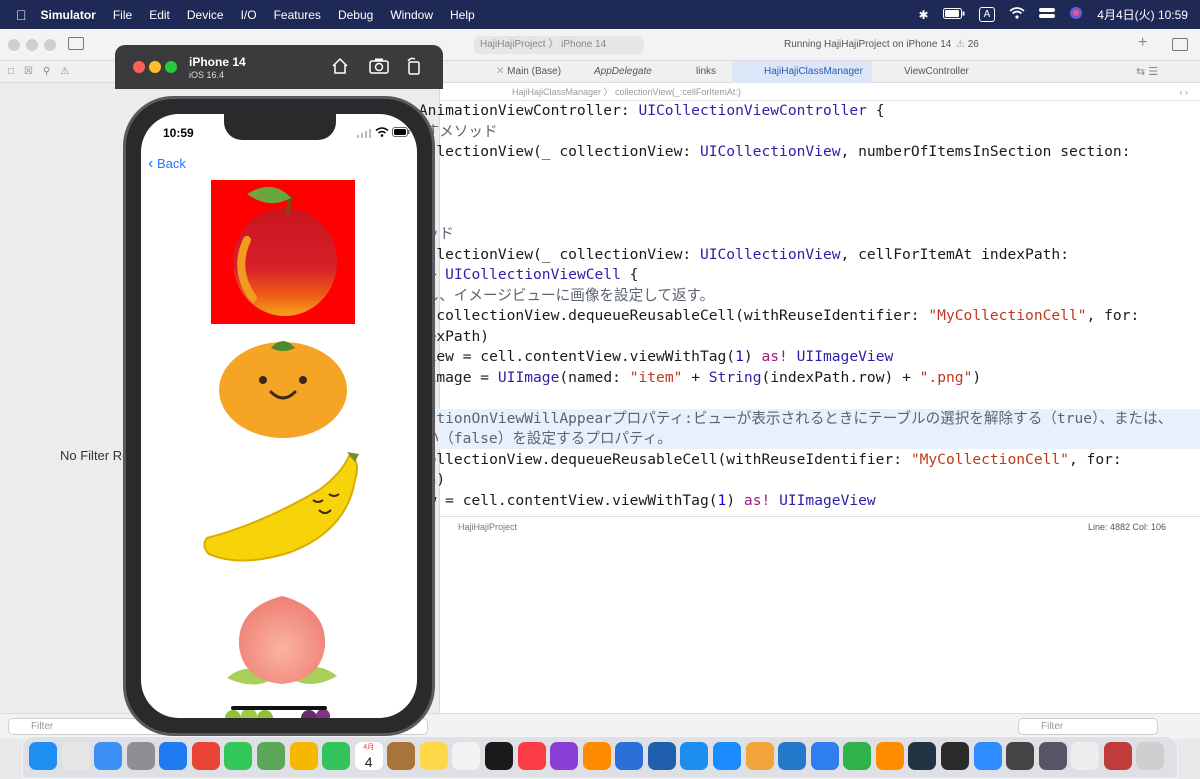 The height and width of the screenshot is (779, 1200). What do you see at coordinates (1020, 756) in the screenshot?
I see `dock-app-calculator-icon` at bounding box center [1020, 756].